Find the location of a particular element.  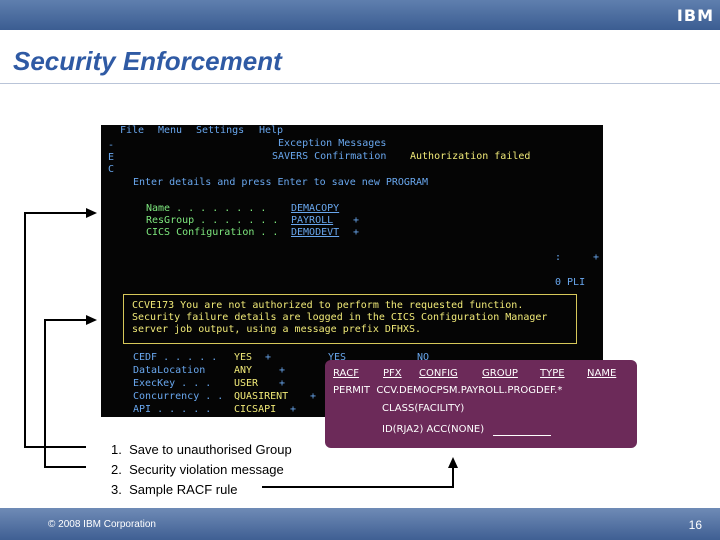

list-item: 1. Save to unauthorised Group is located at coordinates (201, 449).